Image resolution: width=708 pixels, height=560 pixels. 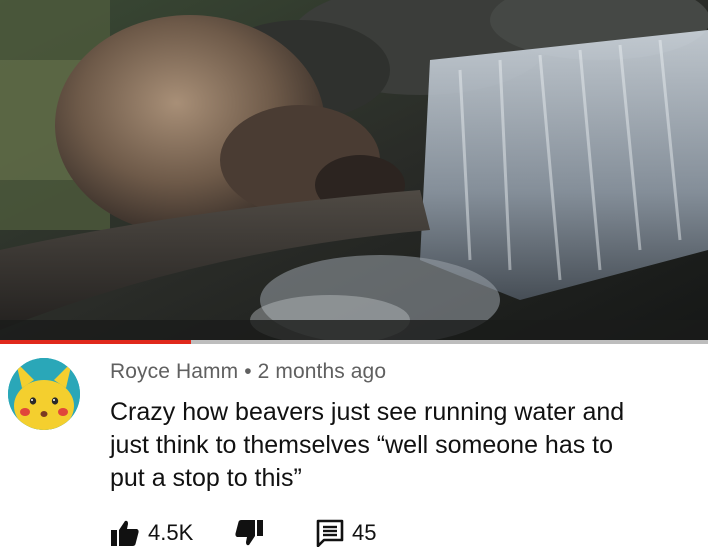 What do you see at coordinates (171, 532) in the screenshot?
I see `like-count: 4.5K` at bounding box center [171, 532].